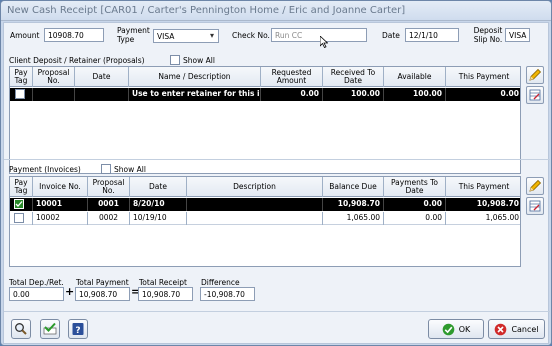  I want to click on help-icon: ?, so click(78, 329).